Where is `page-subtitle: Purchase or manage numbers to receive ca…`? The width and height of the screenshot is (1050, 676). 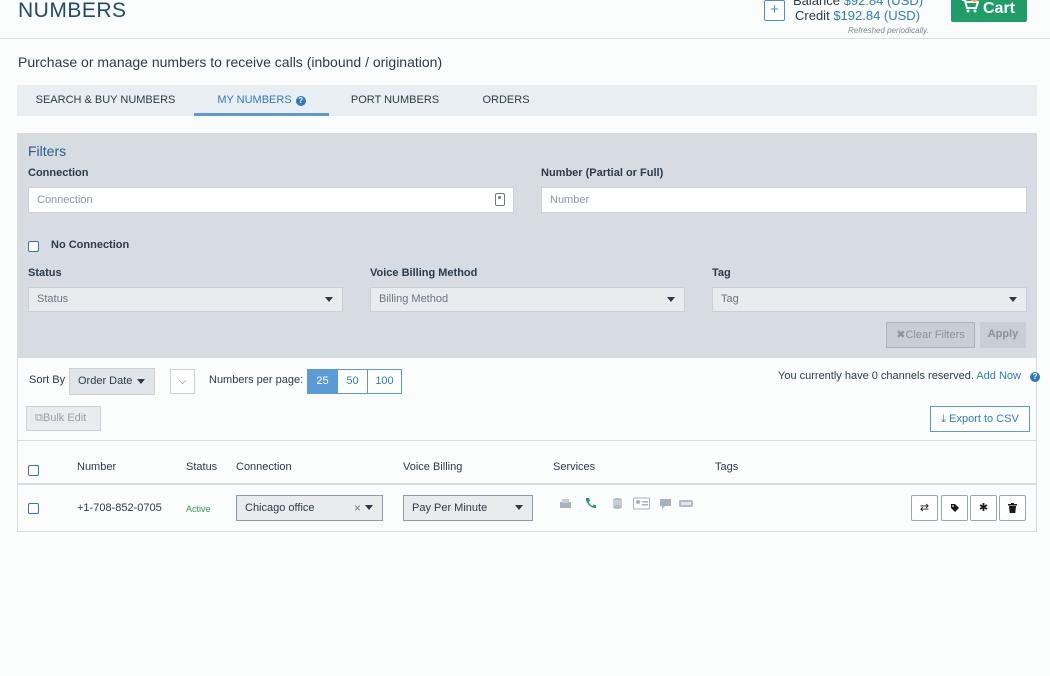 page-subtitle: Purchase or manage numbers to receive ca… is located at coordinates (230, 62).